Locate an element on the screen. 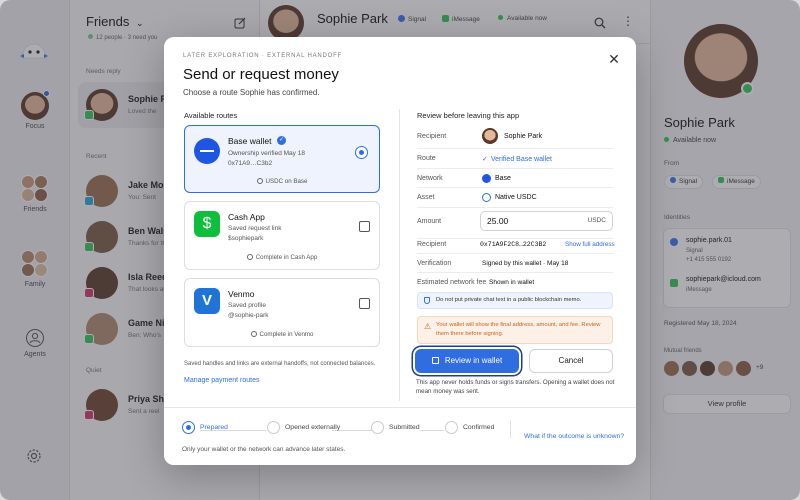 Image resolution: width=800 pixels, height=500 pixels. step-label: Submitted is located at coordinates (404, 427).